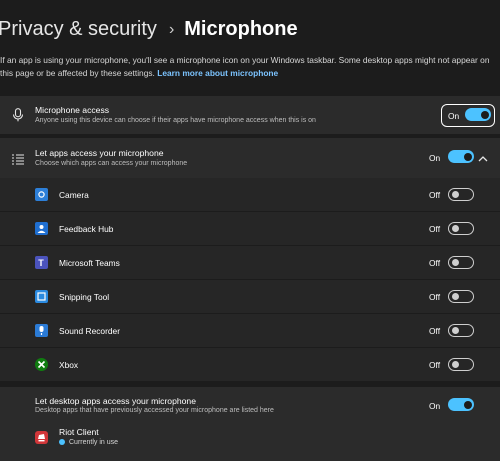  What do you see at coordinates (72, 110) in the screenshot?
I see `microphone-access-title: Microphone access` at bounding box center [72, 110].